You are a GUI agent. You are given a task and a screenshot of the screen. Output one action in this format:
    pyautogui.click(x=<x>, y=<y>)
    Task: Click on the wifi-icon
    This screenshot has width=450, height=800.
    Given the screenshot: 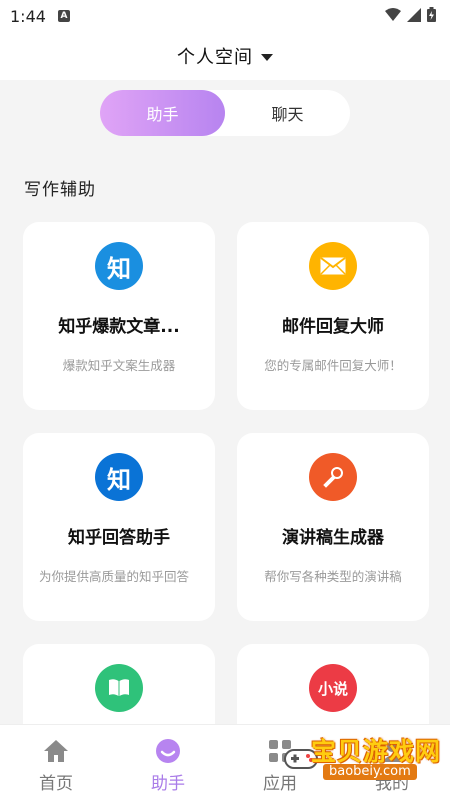 What is the action you would take?
    pyautogui.click(x=393, y=16)
    